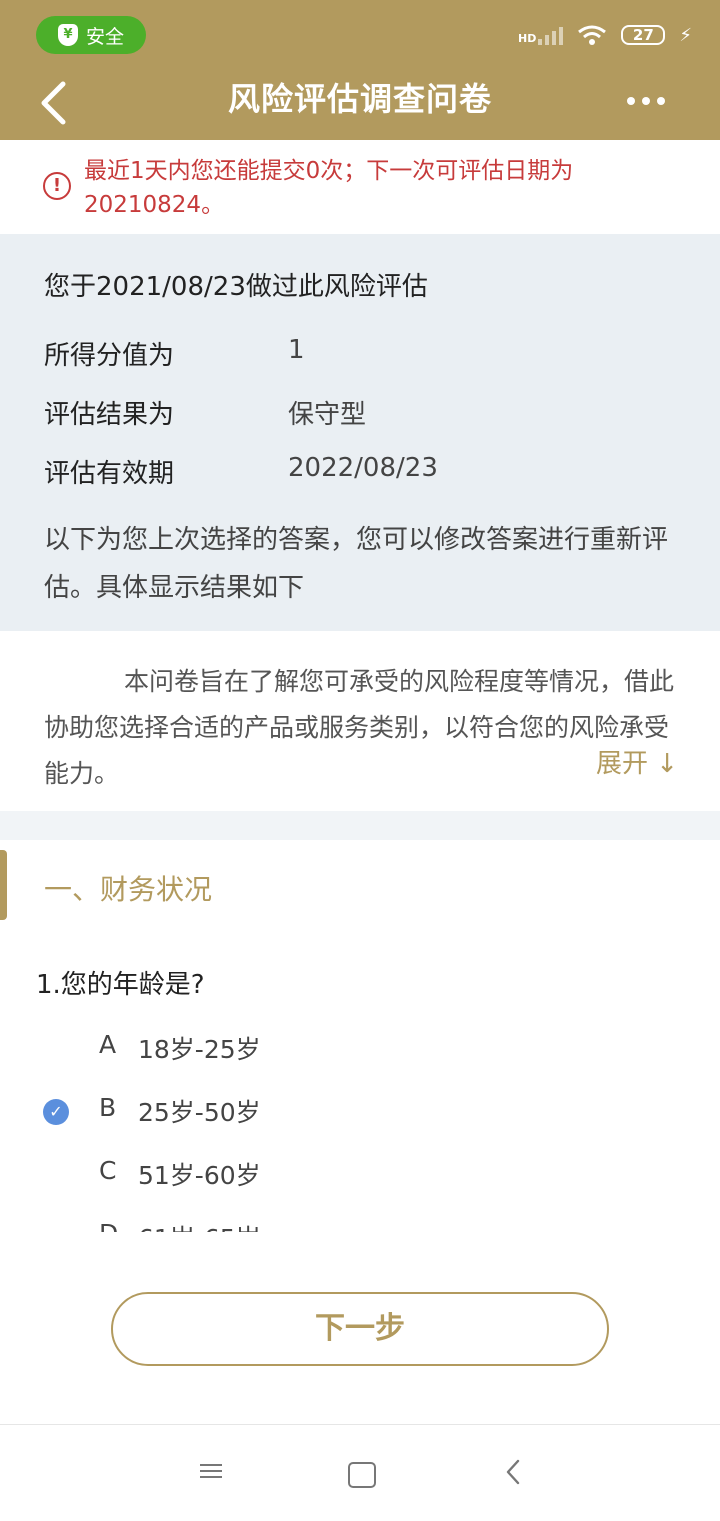 The image size is (720, 1521). I want to click on hd-label: HD, so click(527, 38).